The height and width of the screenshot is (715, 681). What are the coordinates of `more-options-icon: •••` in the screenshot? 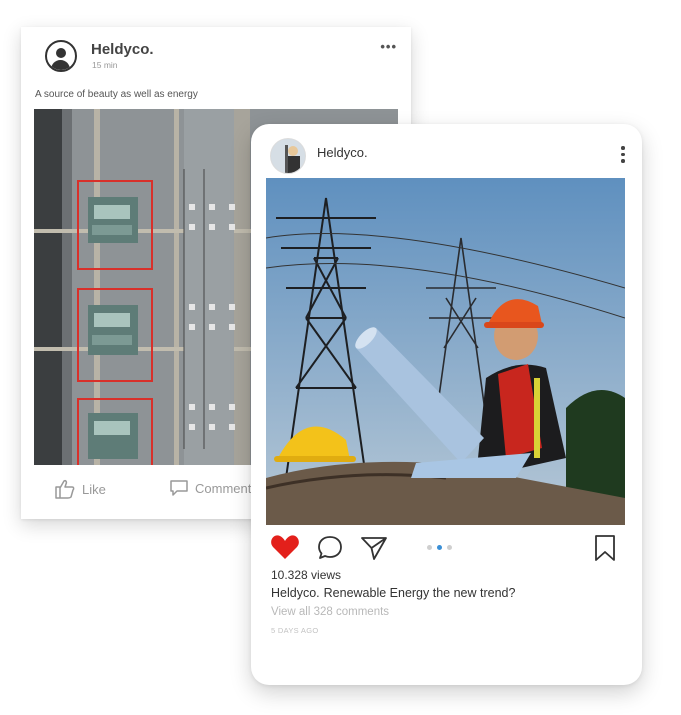 It's located at (388, 46).